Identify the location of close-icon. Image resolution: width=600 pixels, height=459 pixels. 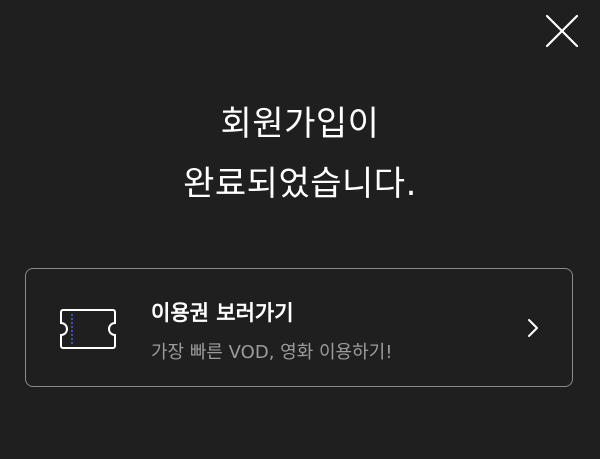
(562, 31).